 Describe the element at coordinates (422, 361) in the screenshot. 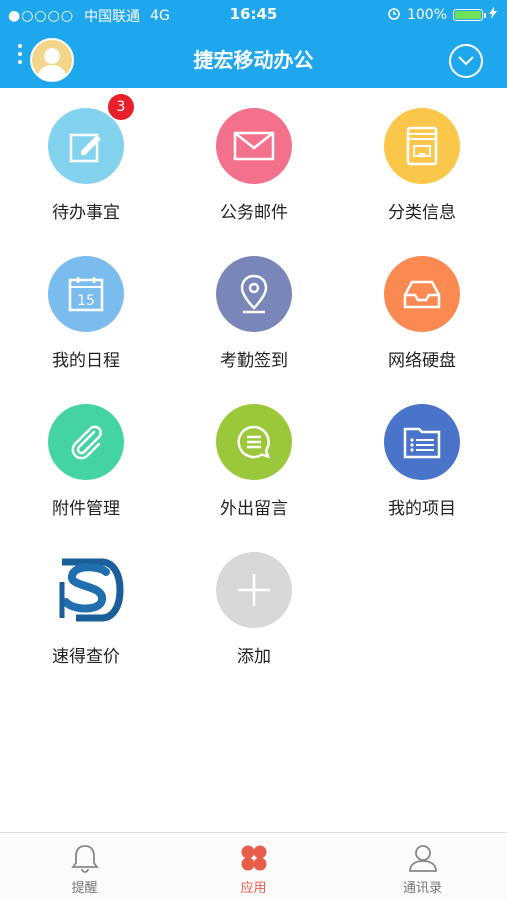

I see `app-label: 网络硬盘` at that location.